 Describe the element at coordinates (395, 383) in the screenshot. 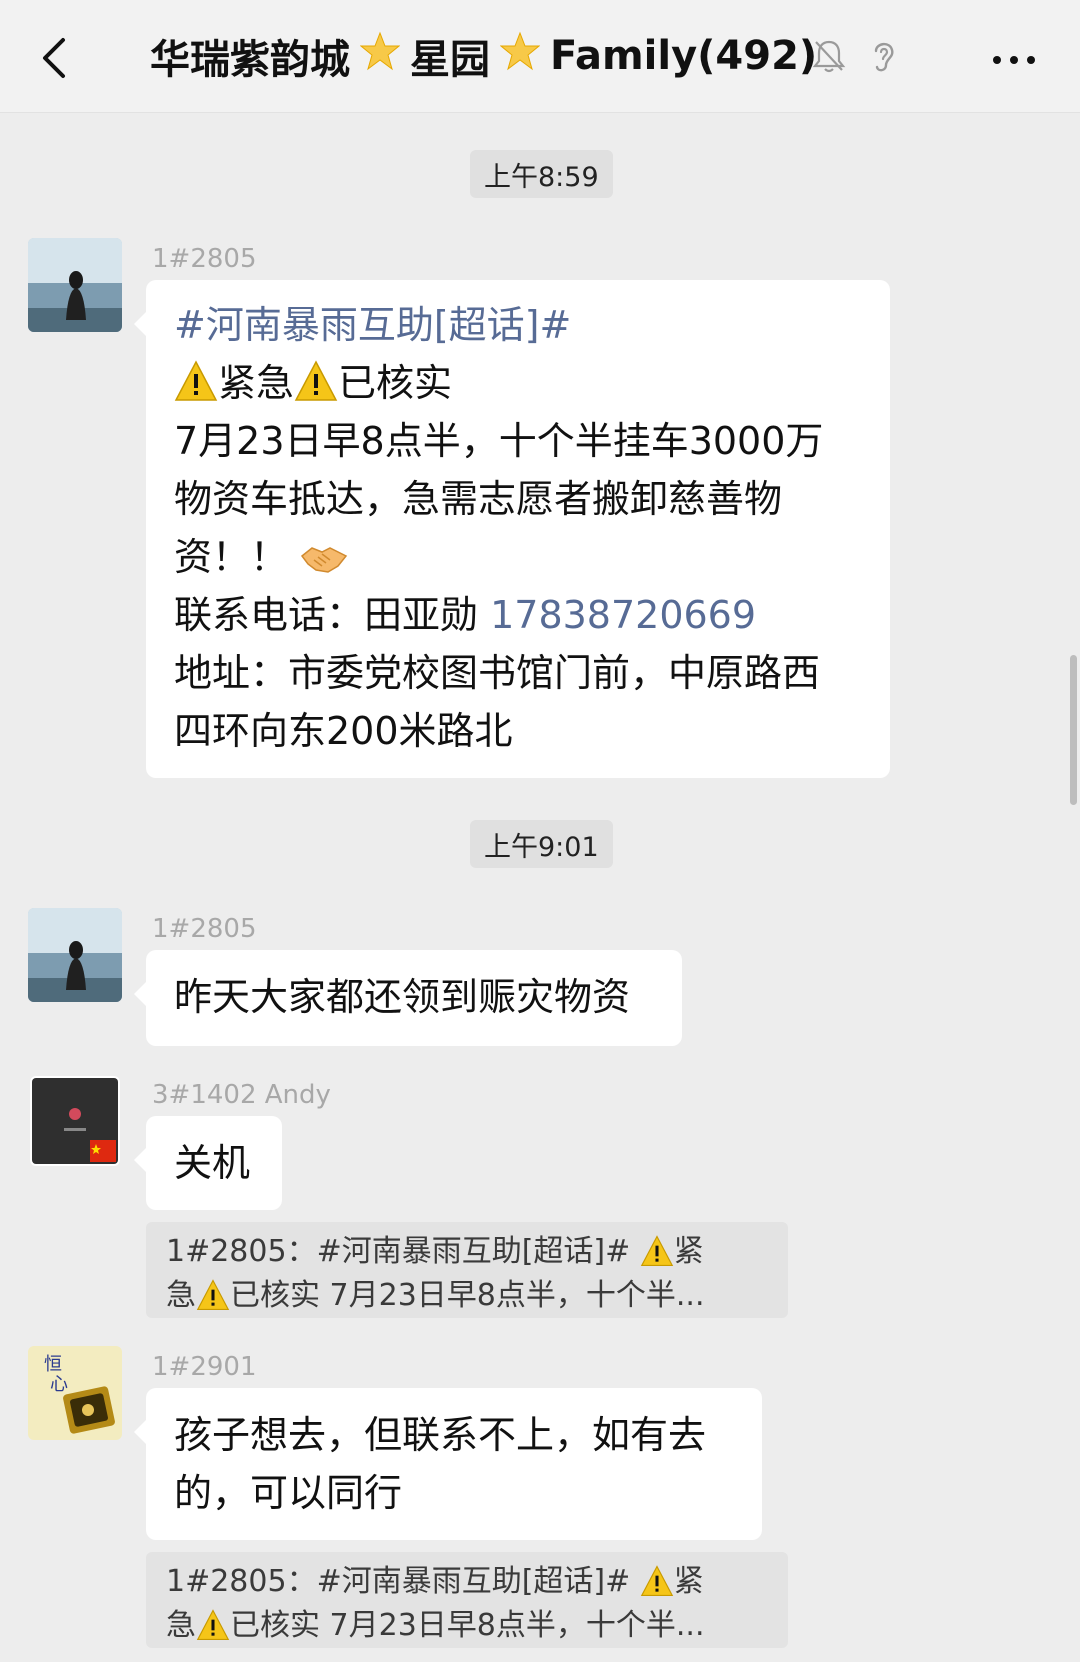

I see `verified-text: 已核实` at that location.